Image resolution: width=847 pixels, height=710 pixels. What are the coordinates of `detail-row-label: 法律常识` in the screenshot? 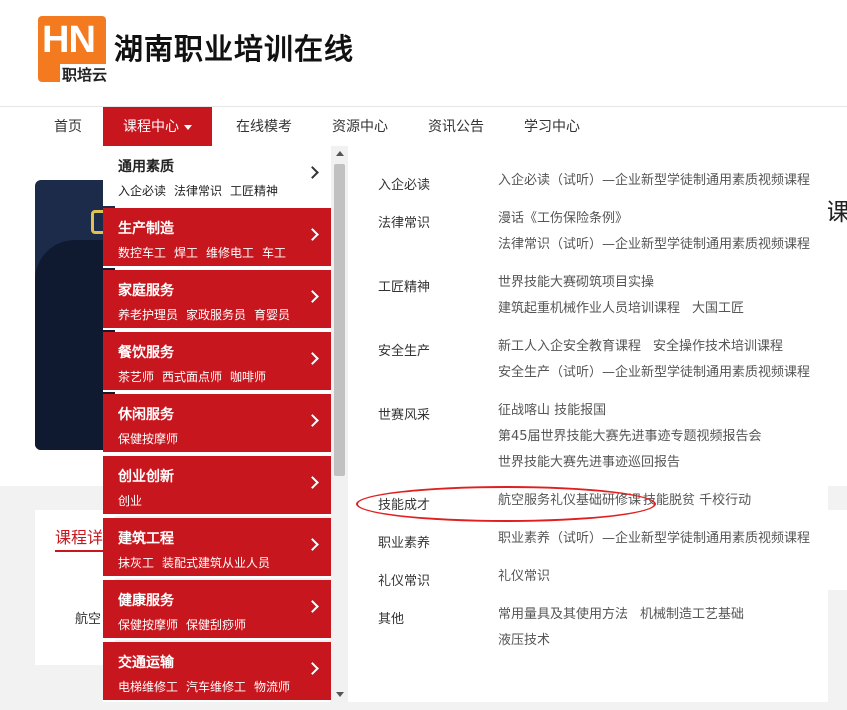 It's located at (404, 221).